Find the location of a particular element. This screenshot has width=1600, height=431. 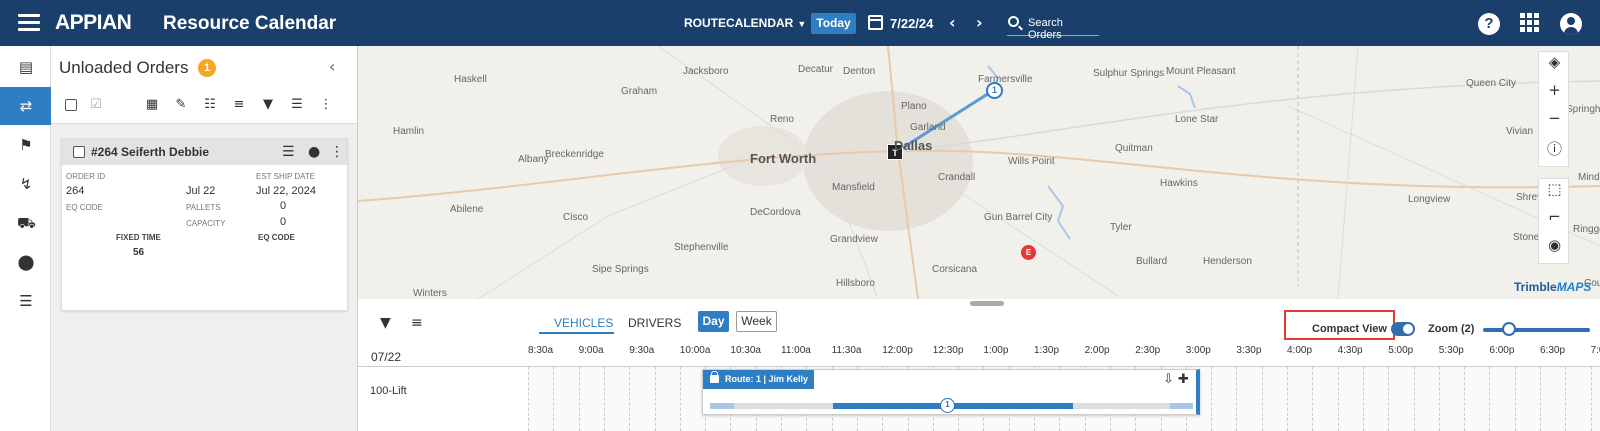

map-route-icon: ⚑ is located at coordinates (26, 145).